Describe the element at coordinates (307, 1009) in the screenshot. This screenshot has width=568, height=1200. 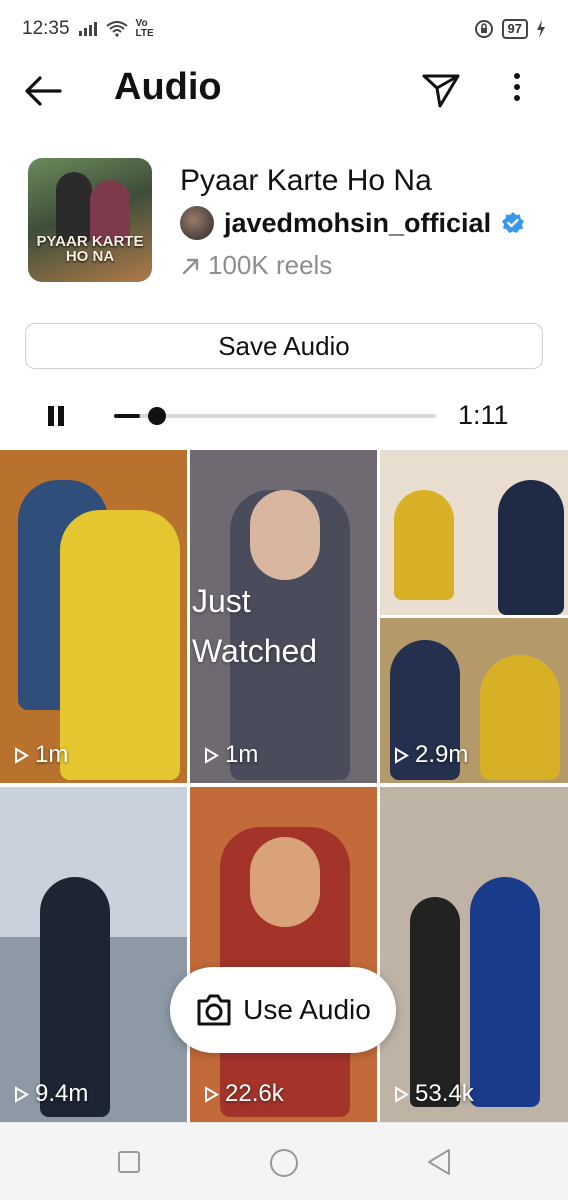
I see `use-audio-label: Use Audio` at that location.